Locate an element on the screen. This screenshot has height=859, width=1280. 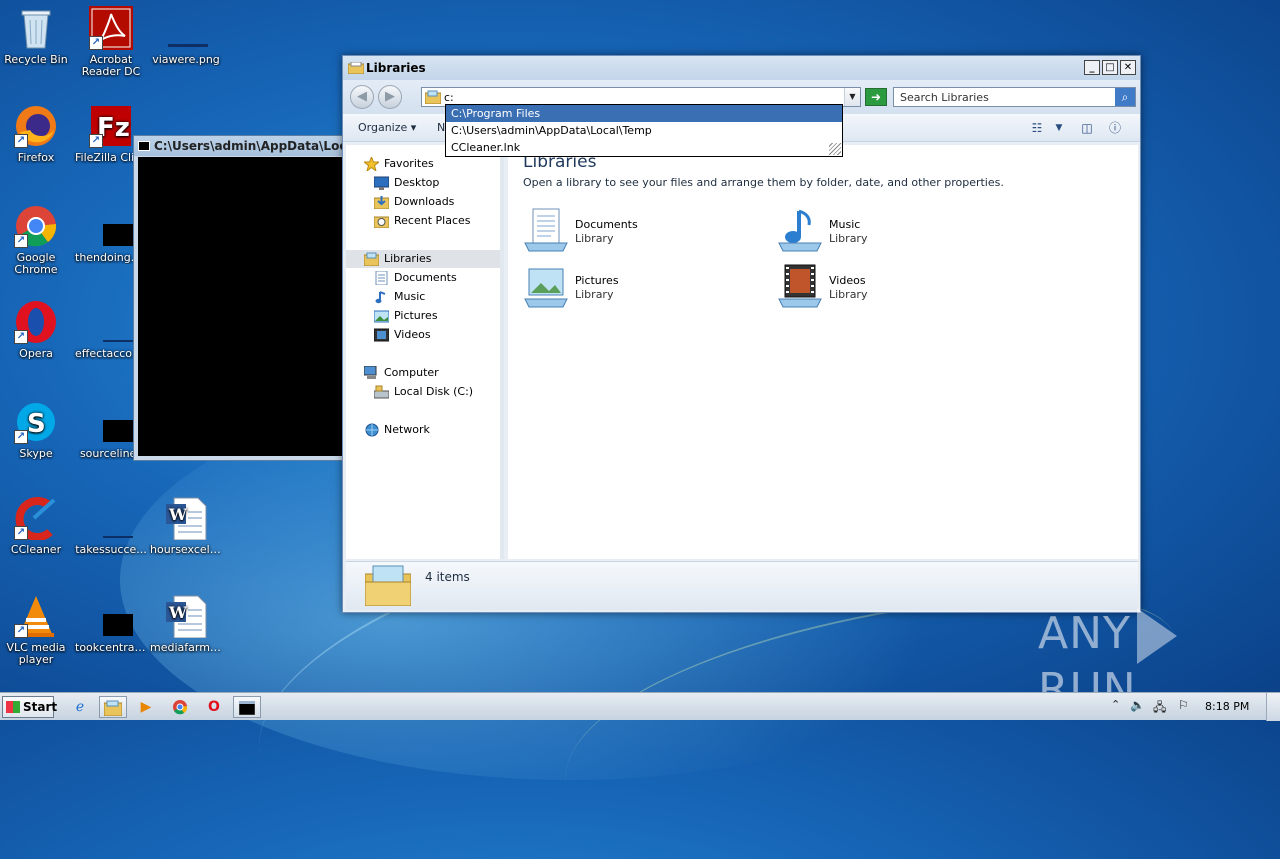
search-box: ⌕ is located at coordinates (1014, 97).